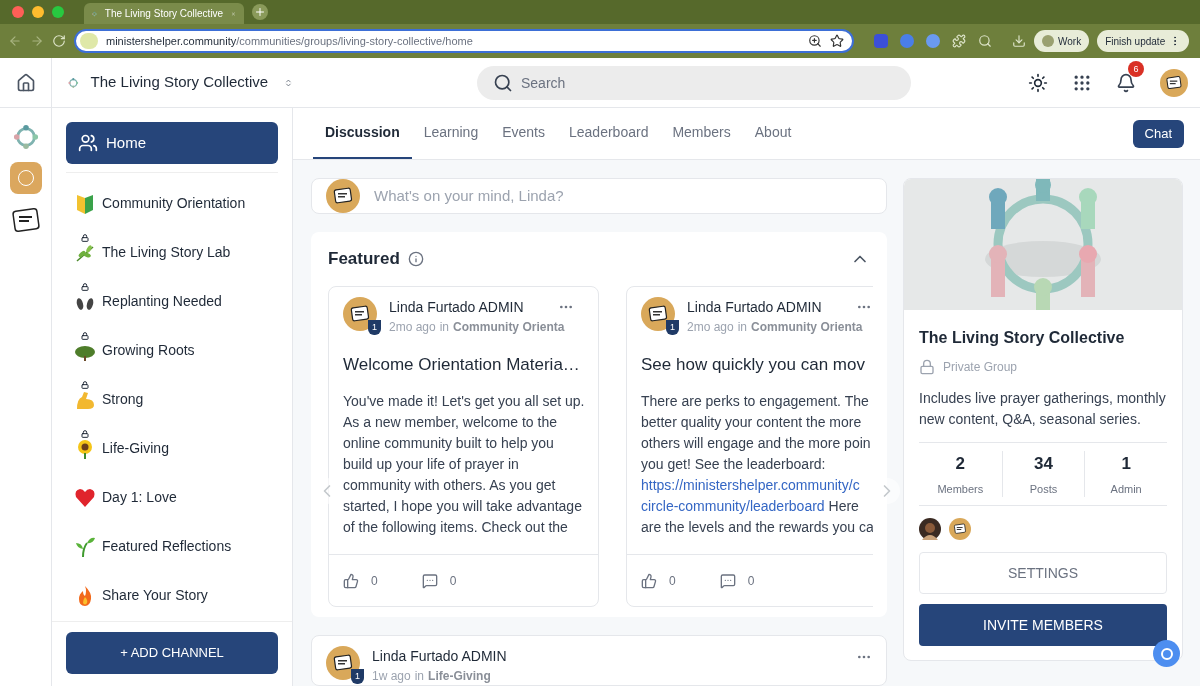  What do you see at coordinates (1126, 489) in the screenshot?
I see `stat-label: Admin` at bounding box center [1126, 489].